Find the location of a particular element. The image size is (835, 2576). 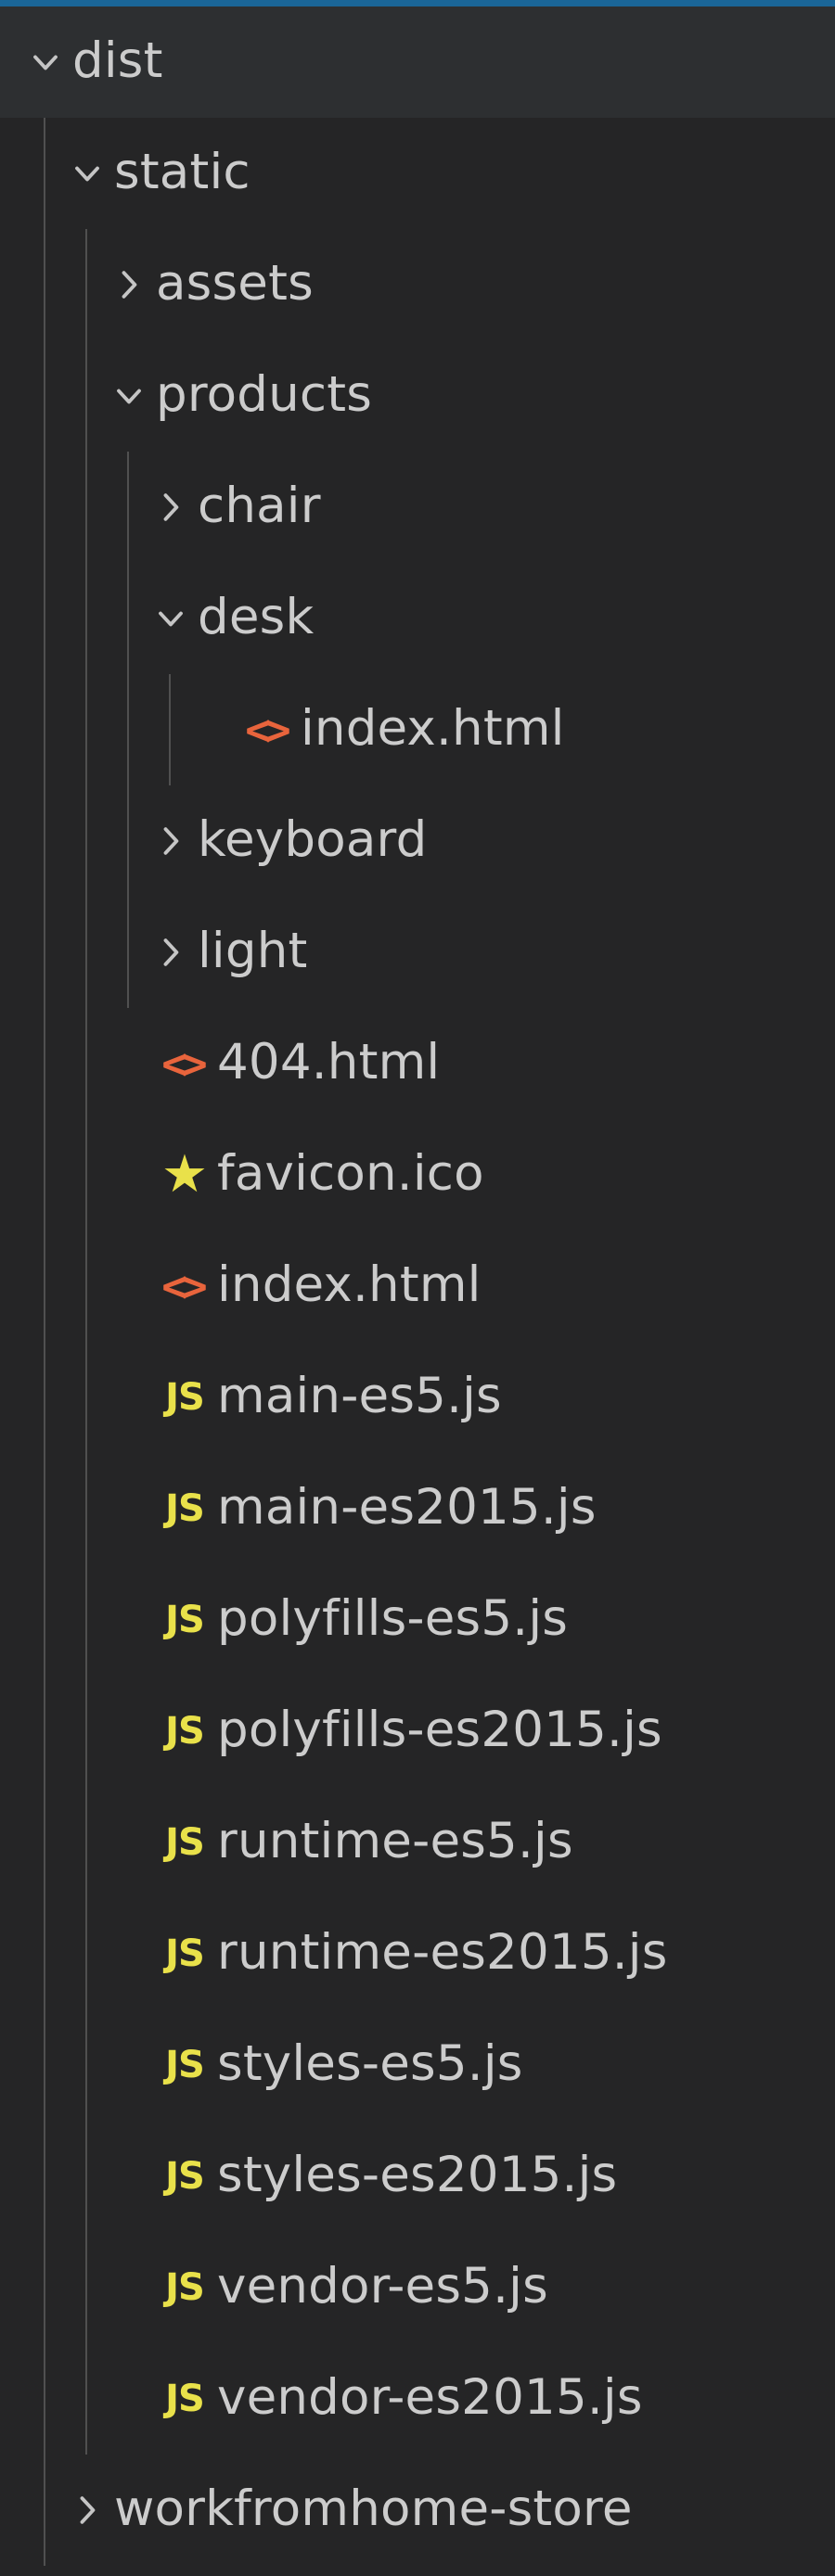

tree-row-chair: chair is located at coordinates (417, 508).